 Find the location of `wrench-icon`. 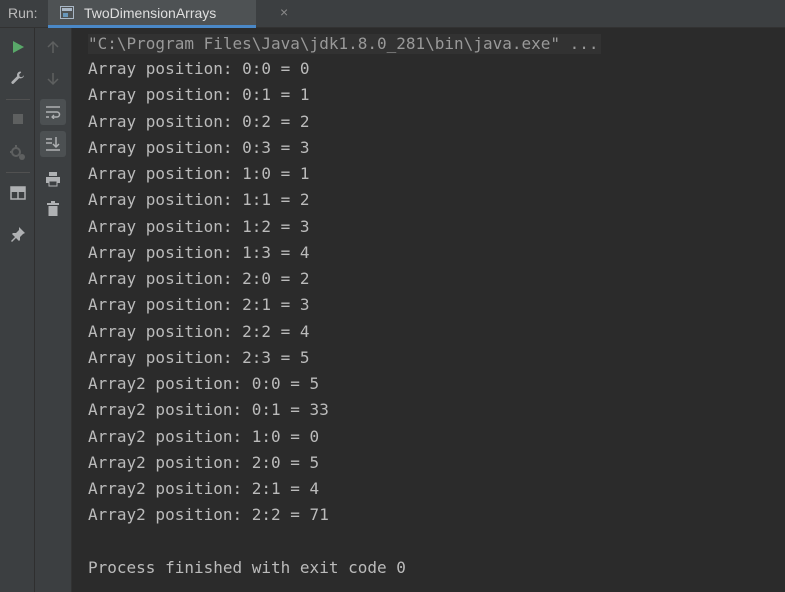

wrench-icon is located at coordinates (18, 78).